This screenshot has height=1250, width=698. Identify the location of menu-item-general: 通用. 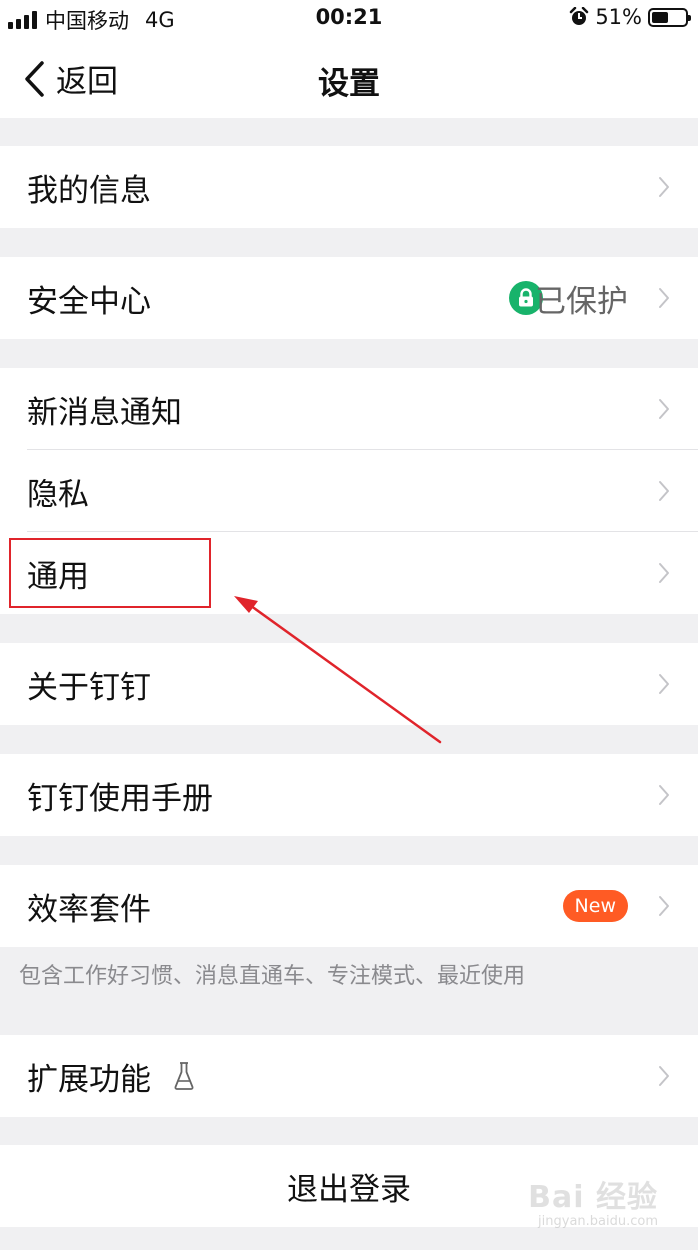
(349, 573).